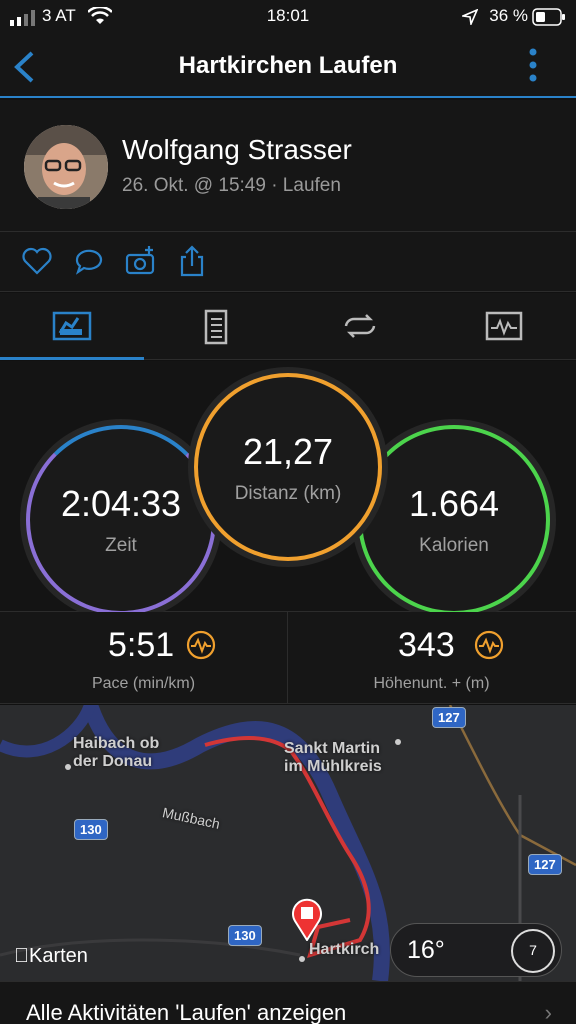 Image resolution: width=576 pixels, height=1024 pixels. Describe the element at coordinates (545, 864) in the screenshot. I see `road-badge-127-east: 127` at that location.